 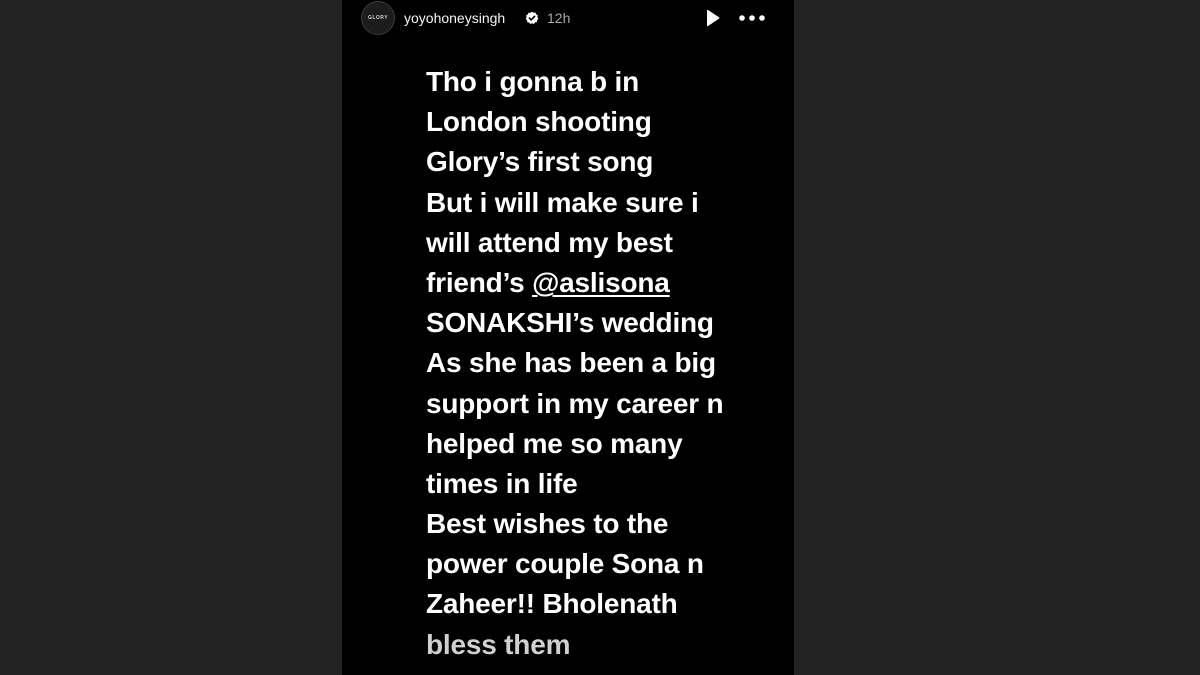 I want to click on story-line-14: Zaheer!! Bholenath, so click(x=552, y=604).